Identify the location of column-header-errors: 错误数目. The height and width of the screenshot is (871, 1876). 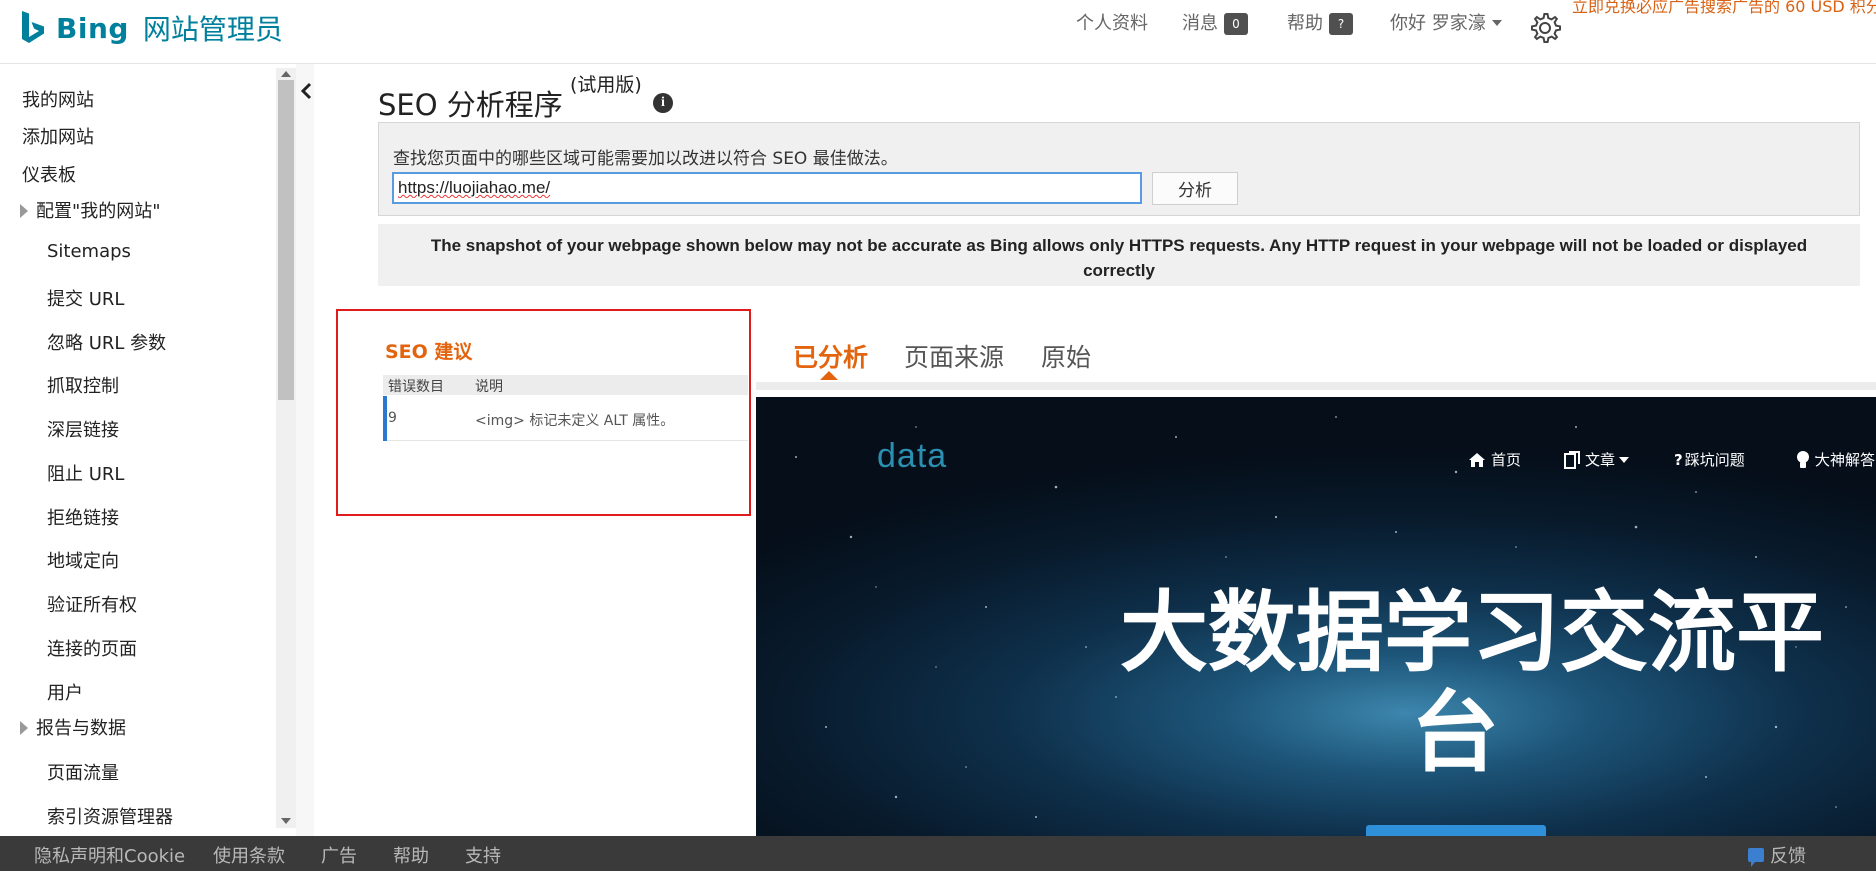
(416, 386).